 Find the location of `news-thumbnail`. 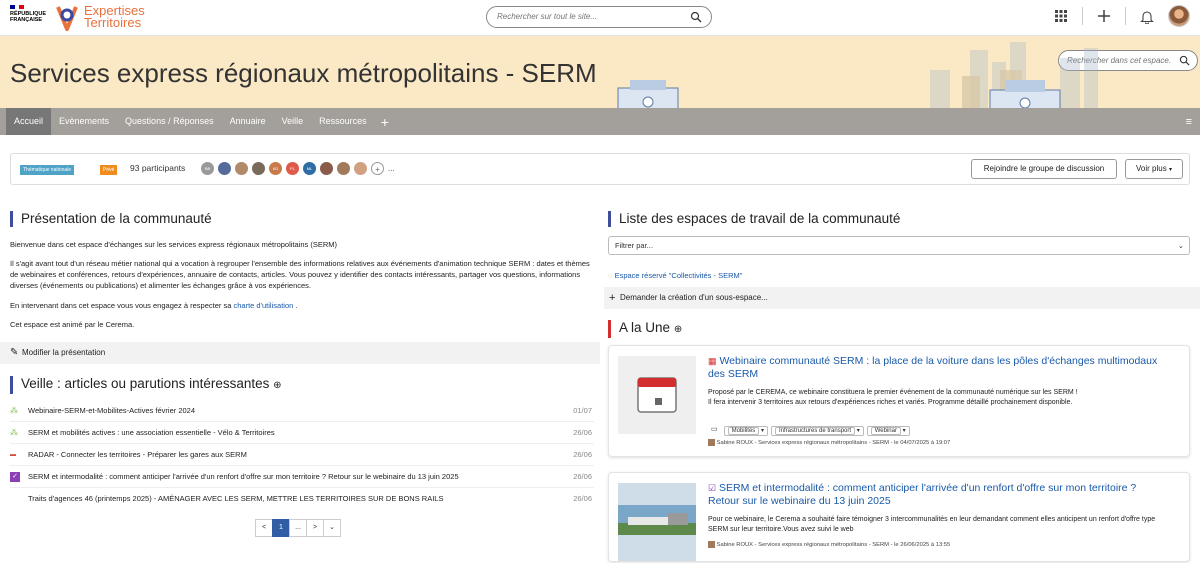

news-thumbnail is located at coordinates (657, 522).